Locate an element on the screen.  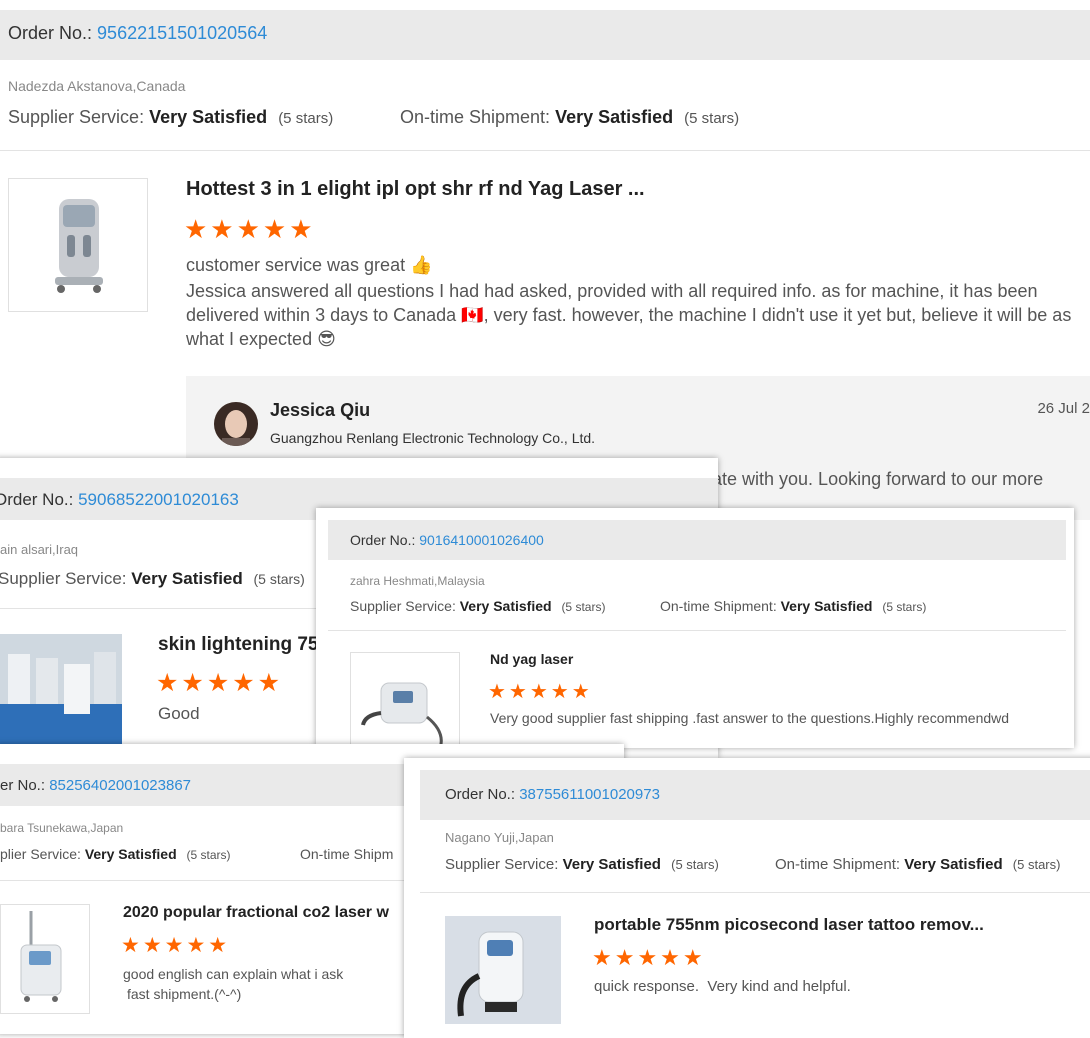
order-number-link: 85256402001023867 is located at coordinates (120, 785).